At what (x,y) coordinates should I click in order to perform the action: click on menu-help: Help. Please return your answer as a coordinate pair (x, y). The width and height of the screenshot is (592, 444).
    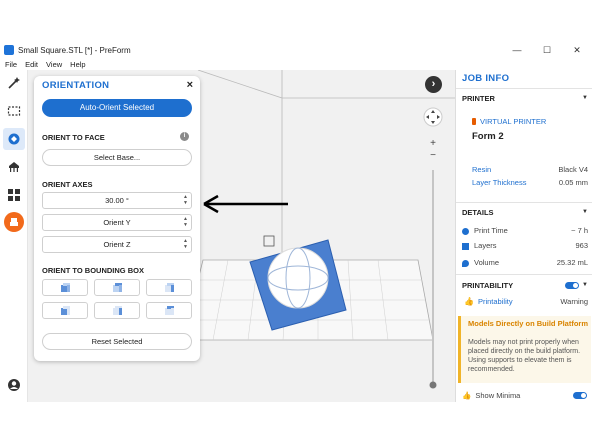
    Looking at the image, I should click on (77, 65).